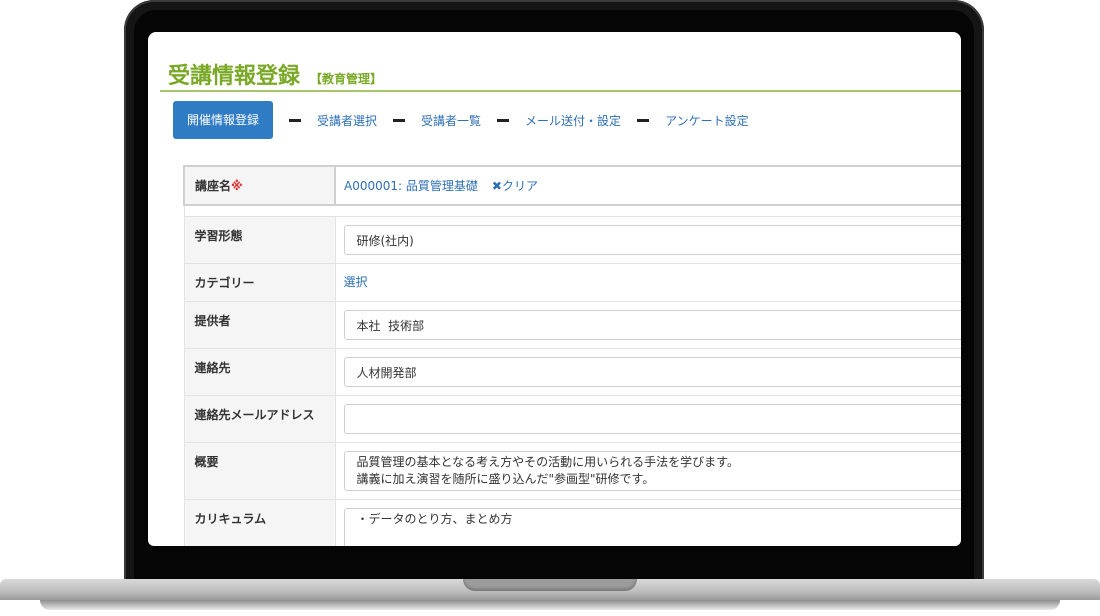  I want to click on learning-type-value: 研修(社内), so click(385, 241).